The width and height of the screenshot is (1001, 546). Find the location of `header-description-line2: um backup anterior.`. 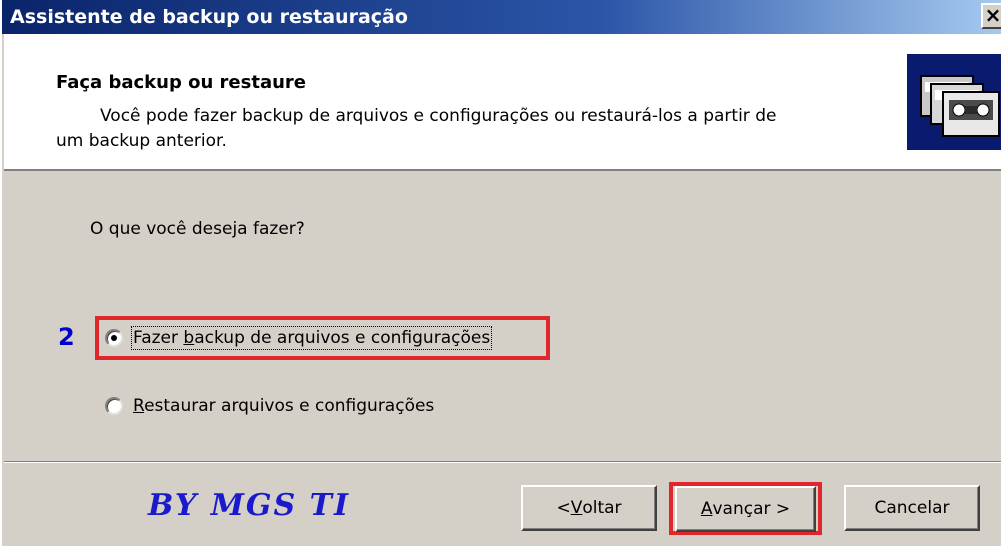

header-description-line2: um backup anterior. is located at coordinates (141, 141).